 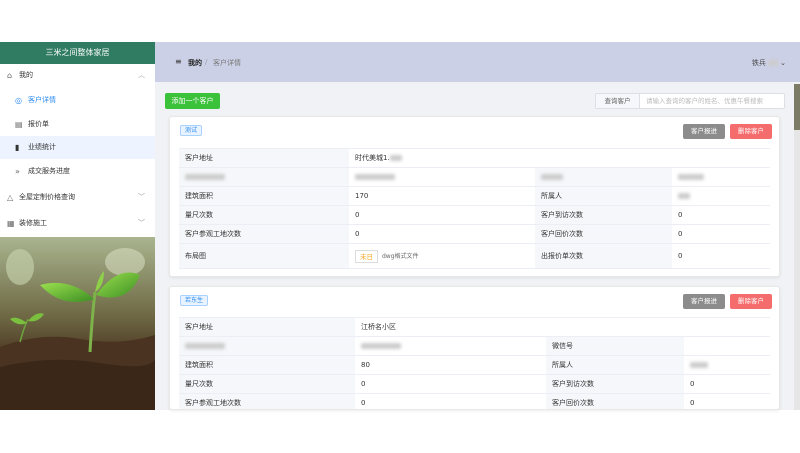 I want to click on sidebar-item-quote: ▤ 报价单, so click(x=77, y=124).